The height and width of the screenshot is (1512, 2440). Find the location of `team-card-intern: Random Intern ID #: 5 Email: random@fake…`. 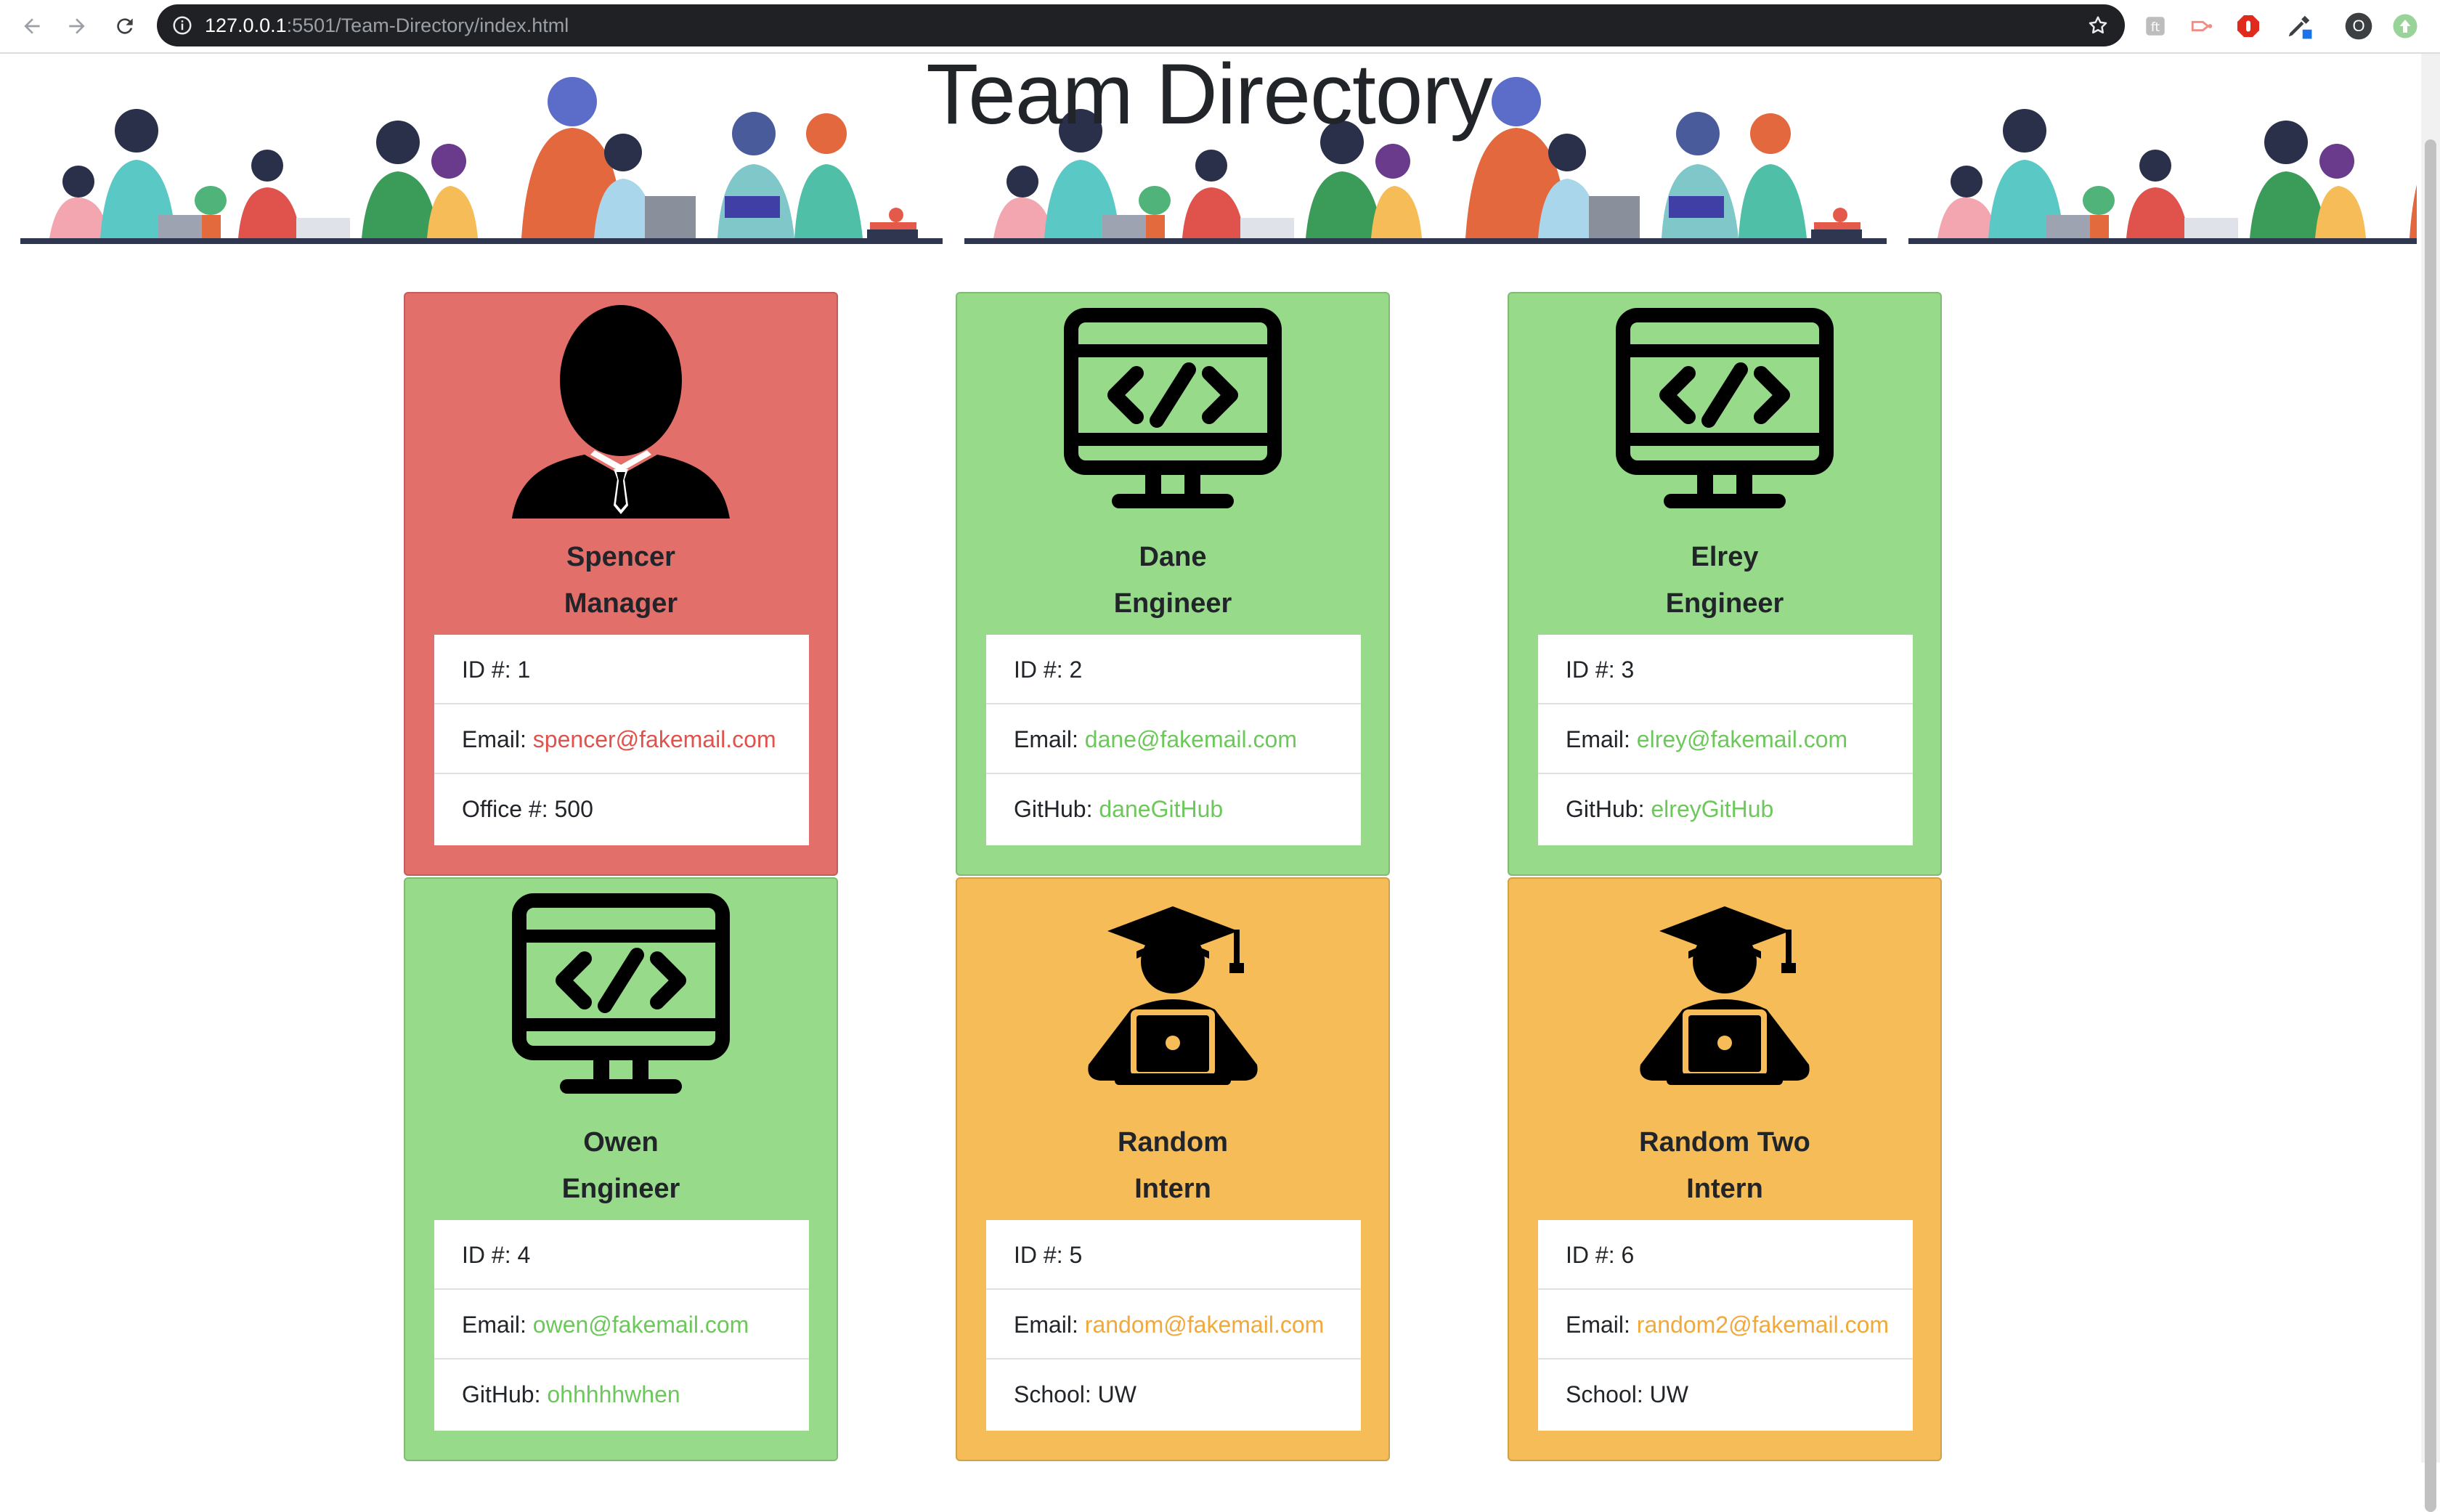

team-card-intern: Random Intern ID #: 5 Email: random@fake… is located at coordinates (1173, 1169).